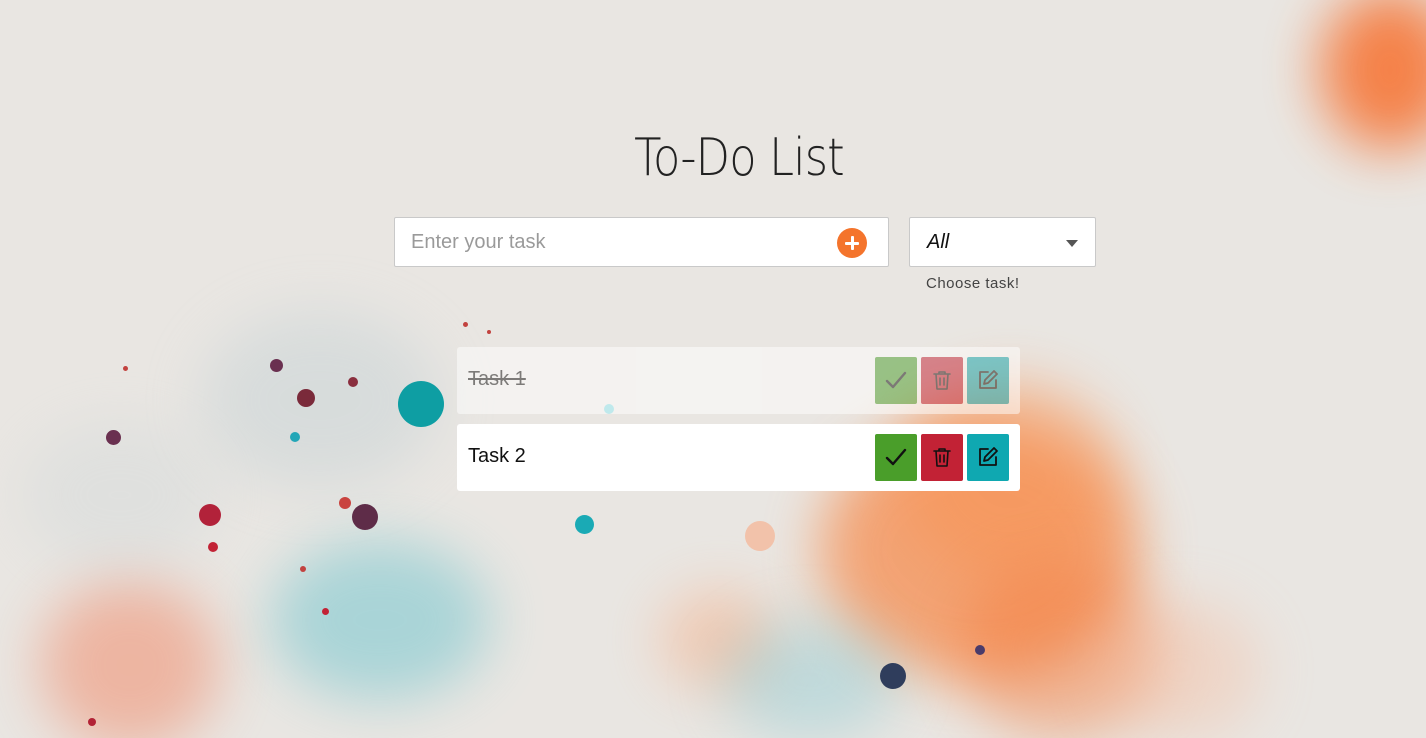 The image size is (1426, 738). Describe the element at coordinates (1002, 242) in the screenshot. I see `filter-select: All` at that location.